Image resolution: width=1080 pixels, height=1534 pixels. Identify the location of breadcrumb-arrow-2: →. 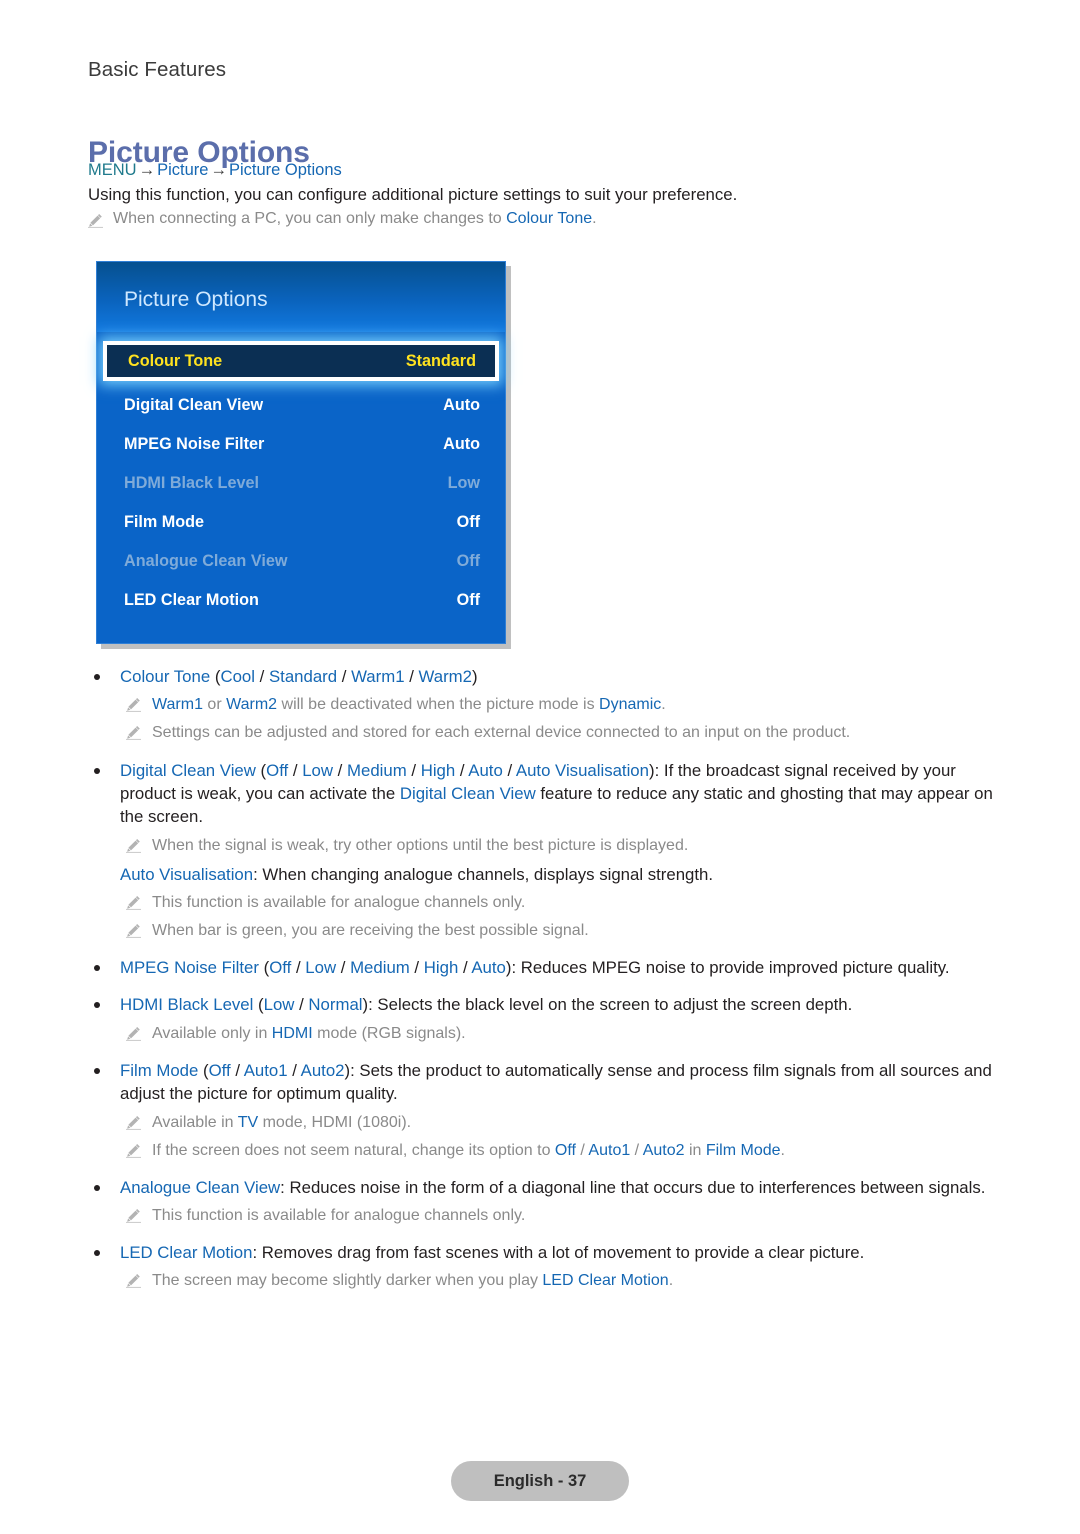
(218, 170).